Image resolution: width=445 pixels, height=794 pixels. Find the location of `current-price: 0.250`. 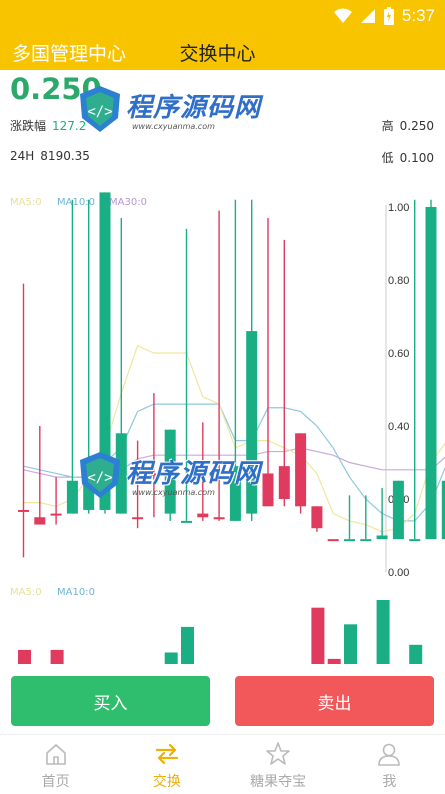

current-price: 0.250 is located at coordinates (56, 89).